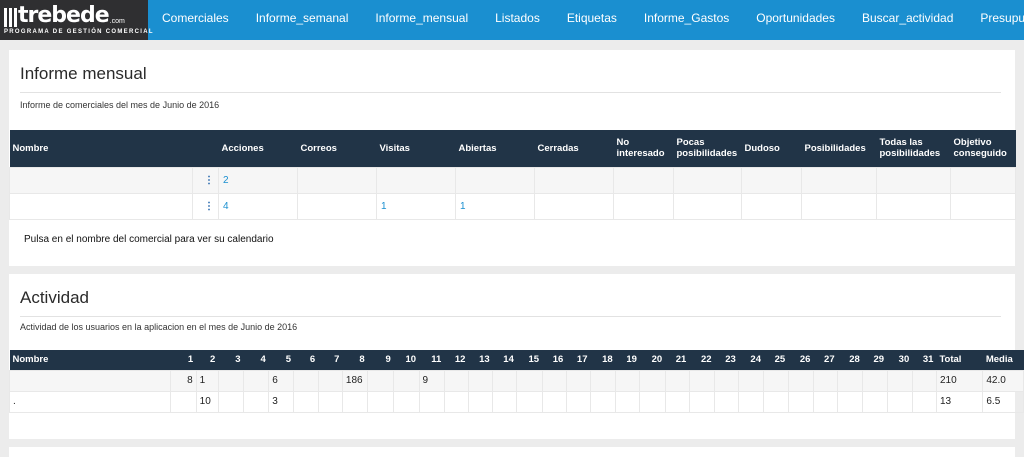 The image size is (1024, 457). I want to click on col-day-15: 15, so click(529, 360).